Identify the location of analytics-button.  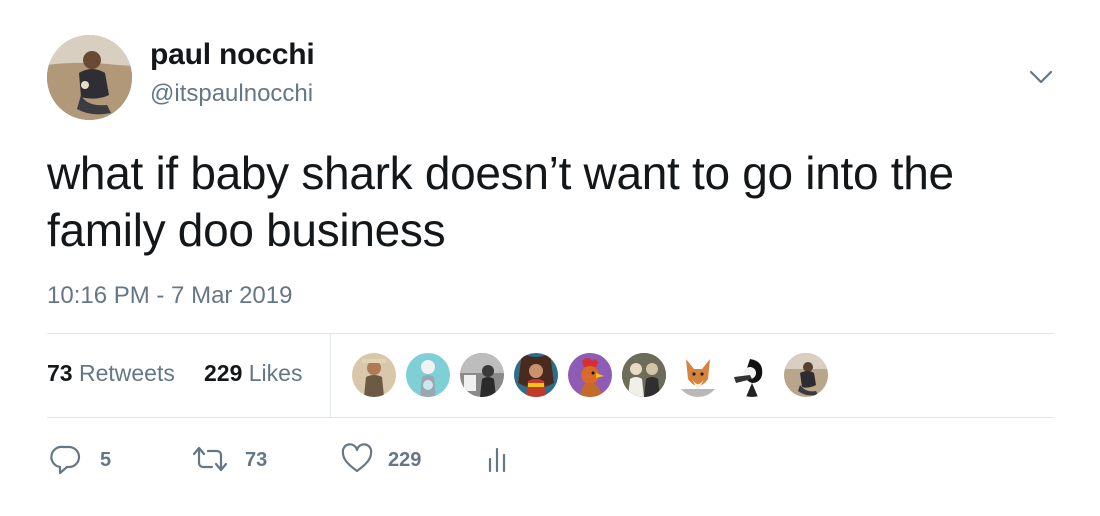
(500, 459).